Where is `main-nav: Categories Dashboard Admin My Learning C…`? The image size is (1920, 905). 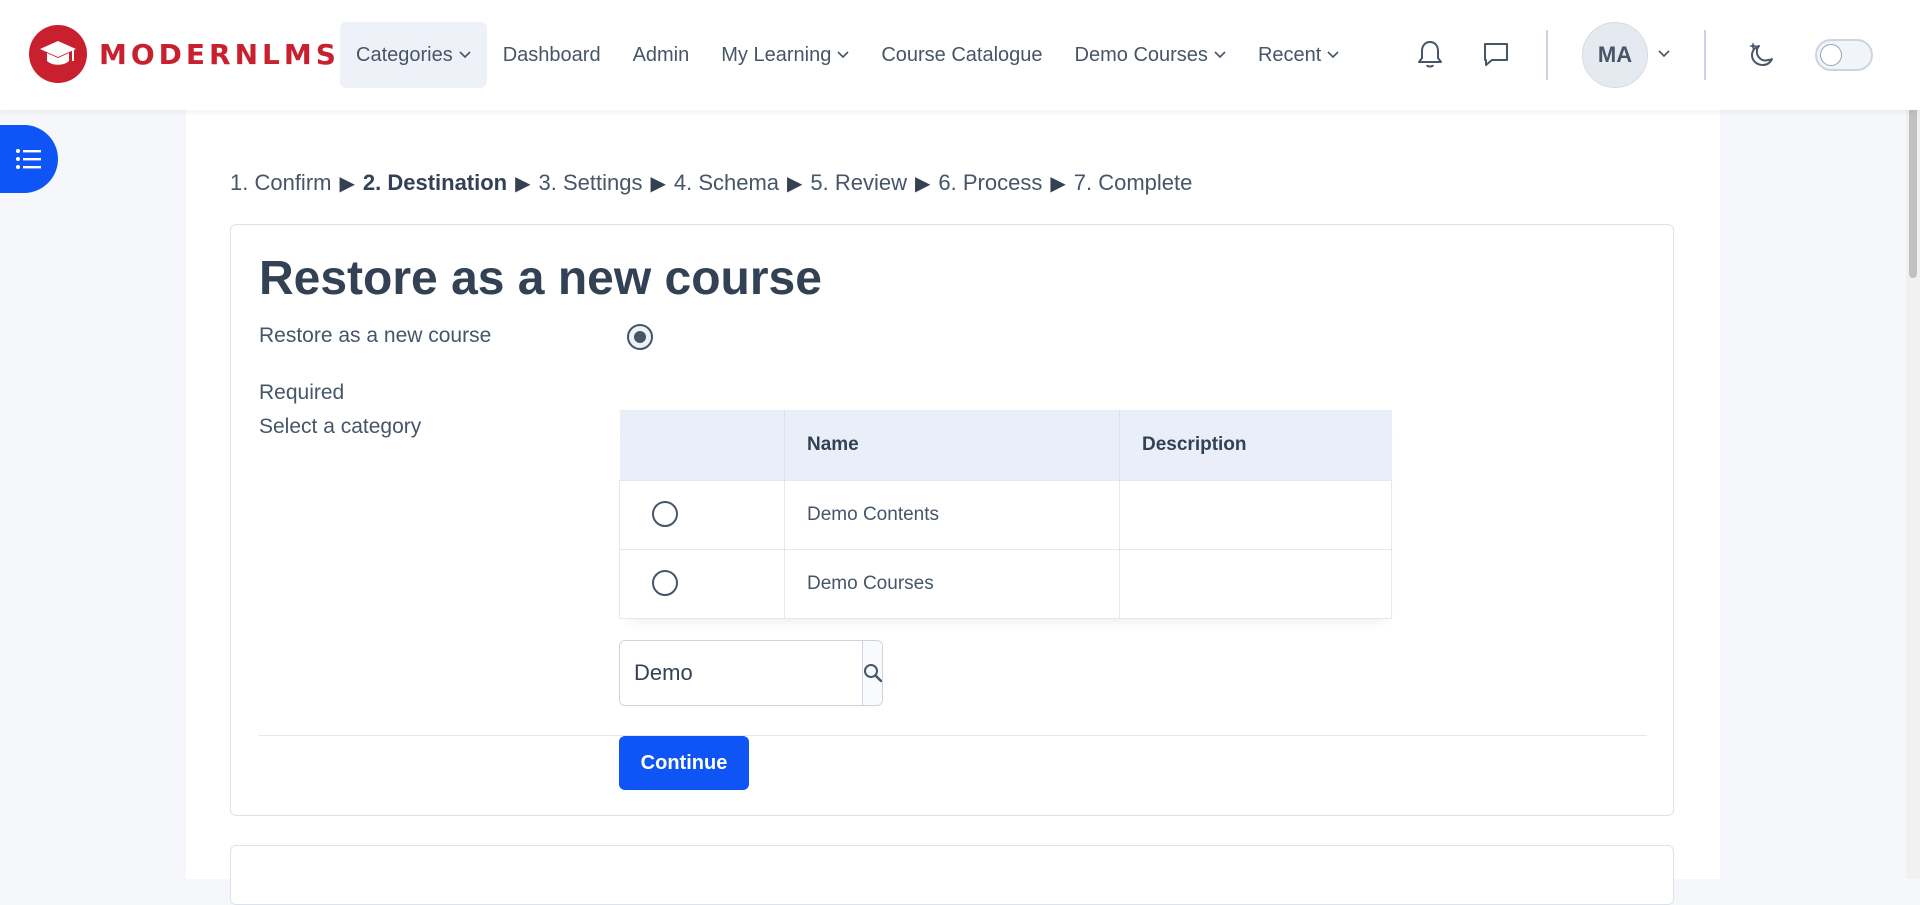 main-nav: Categories Dashboard Admin My Learning C… is located at coordinates (847, 55).